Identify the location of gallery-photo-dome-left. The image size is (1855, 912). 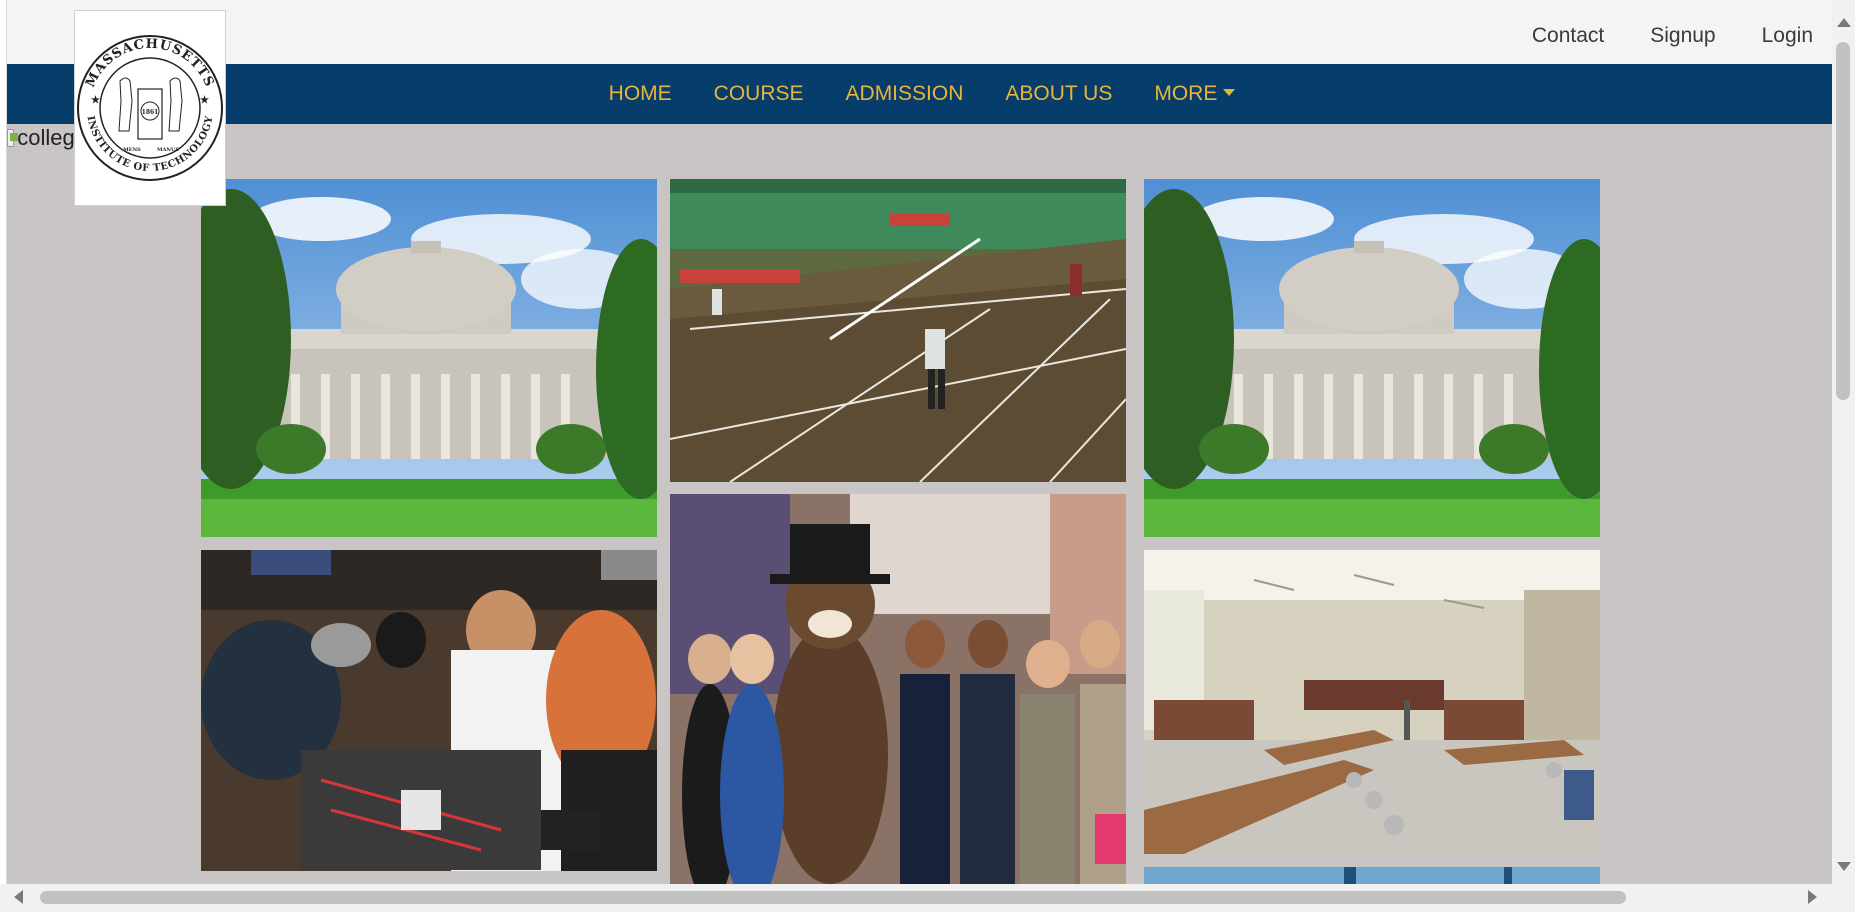
(429, 358).